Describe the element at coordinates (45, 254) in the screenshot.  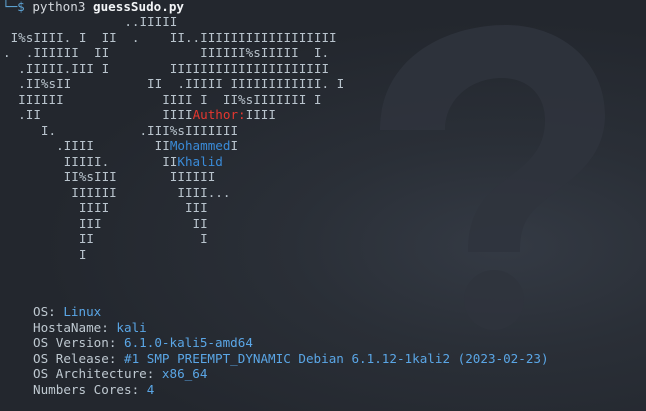
I see `art-line: I` at that location.